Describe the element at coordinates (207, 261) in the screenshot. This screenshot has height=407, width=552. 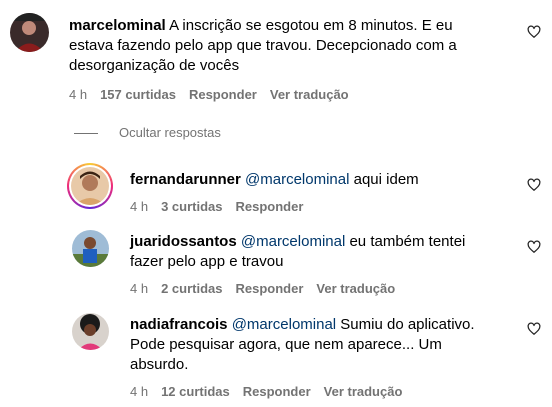
I see `reply-text-line: fazer pelo app e travou` at that location.